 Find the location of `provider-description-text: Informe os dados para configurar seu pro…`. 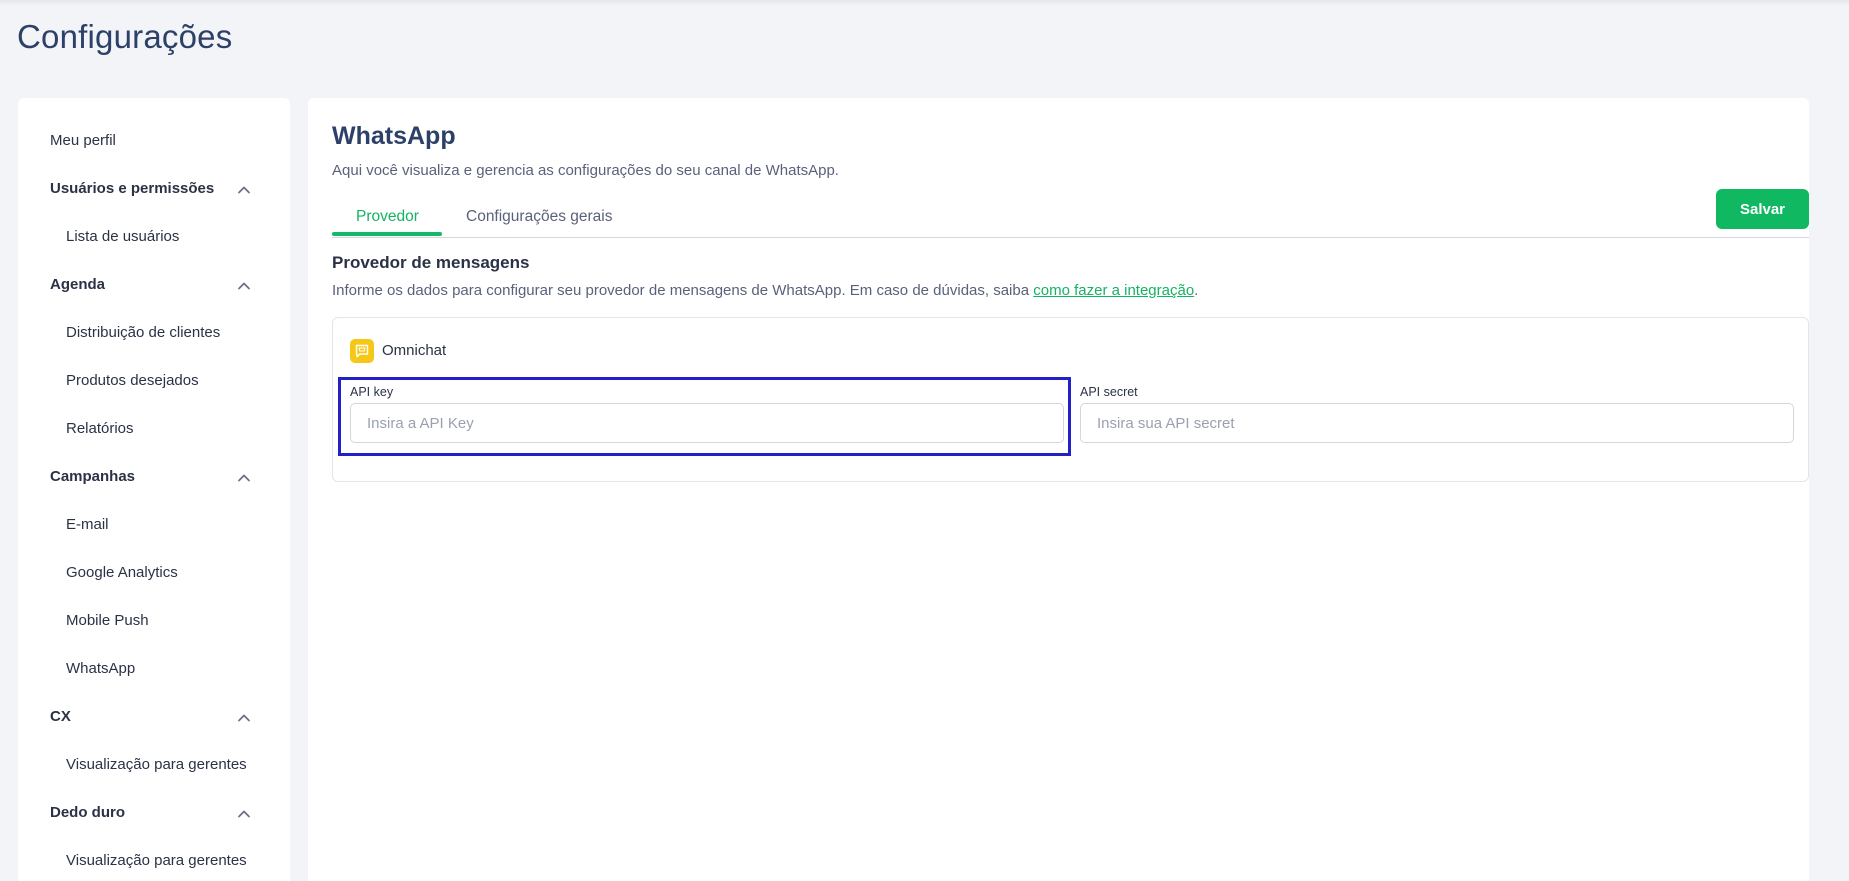

provider-description-text: Informe os dados para configurar seu pro… is located at coordinates (683, 290).